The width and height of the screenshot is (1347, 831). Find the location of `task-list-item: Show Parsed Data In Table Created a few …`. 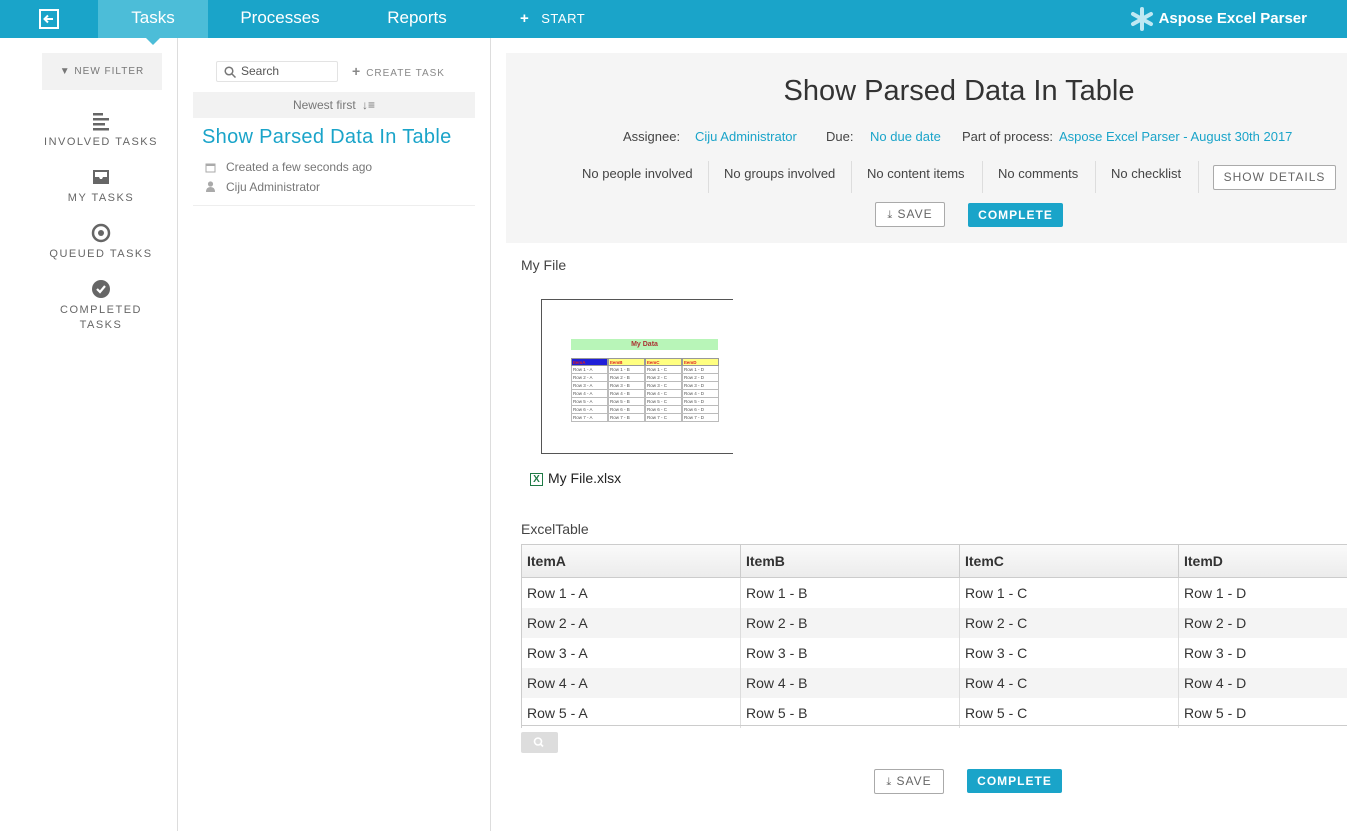

task-list-item: Show Parsed Data In Table Created a few … is located at coordinates (334, 165).